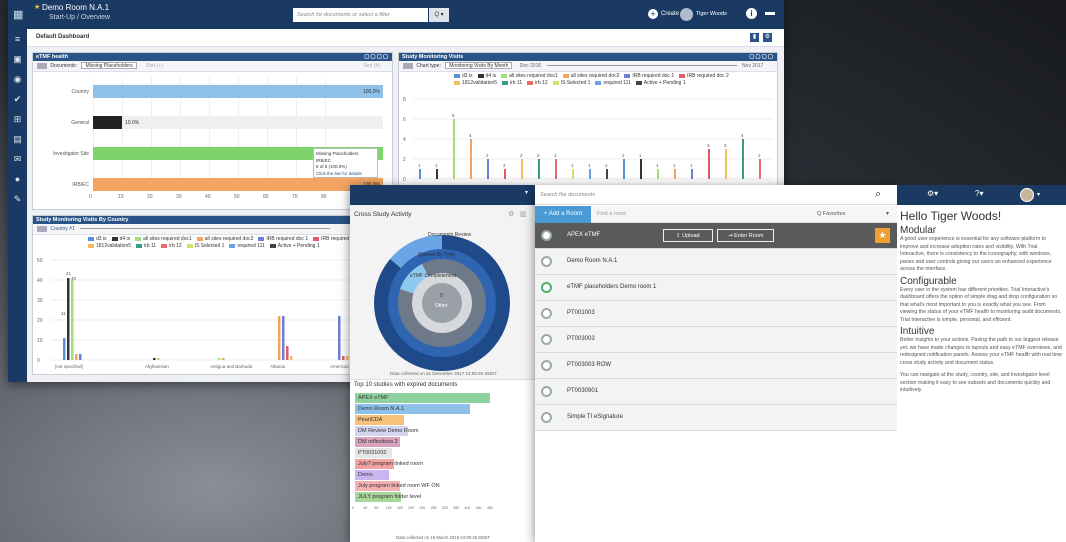  What do you see at coordinates (62, 229) in the screenshot?
I see `country-select: Country #1` at bounding box center [62, 229].